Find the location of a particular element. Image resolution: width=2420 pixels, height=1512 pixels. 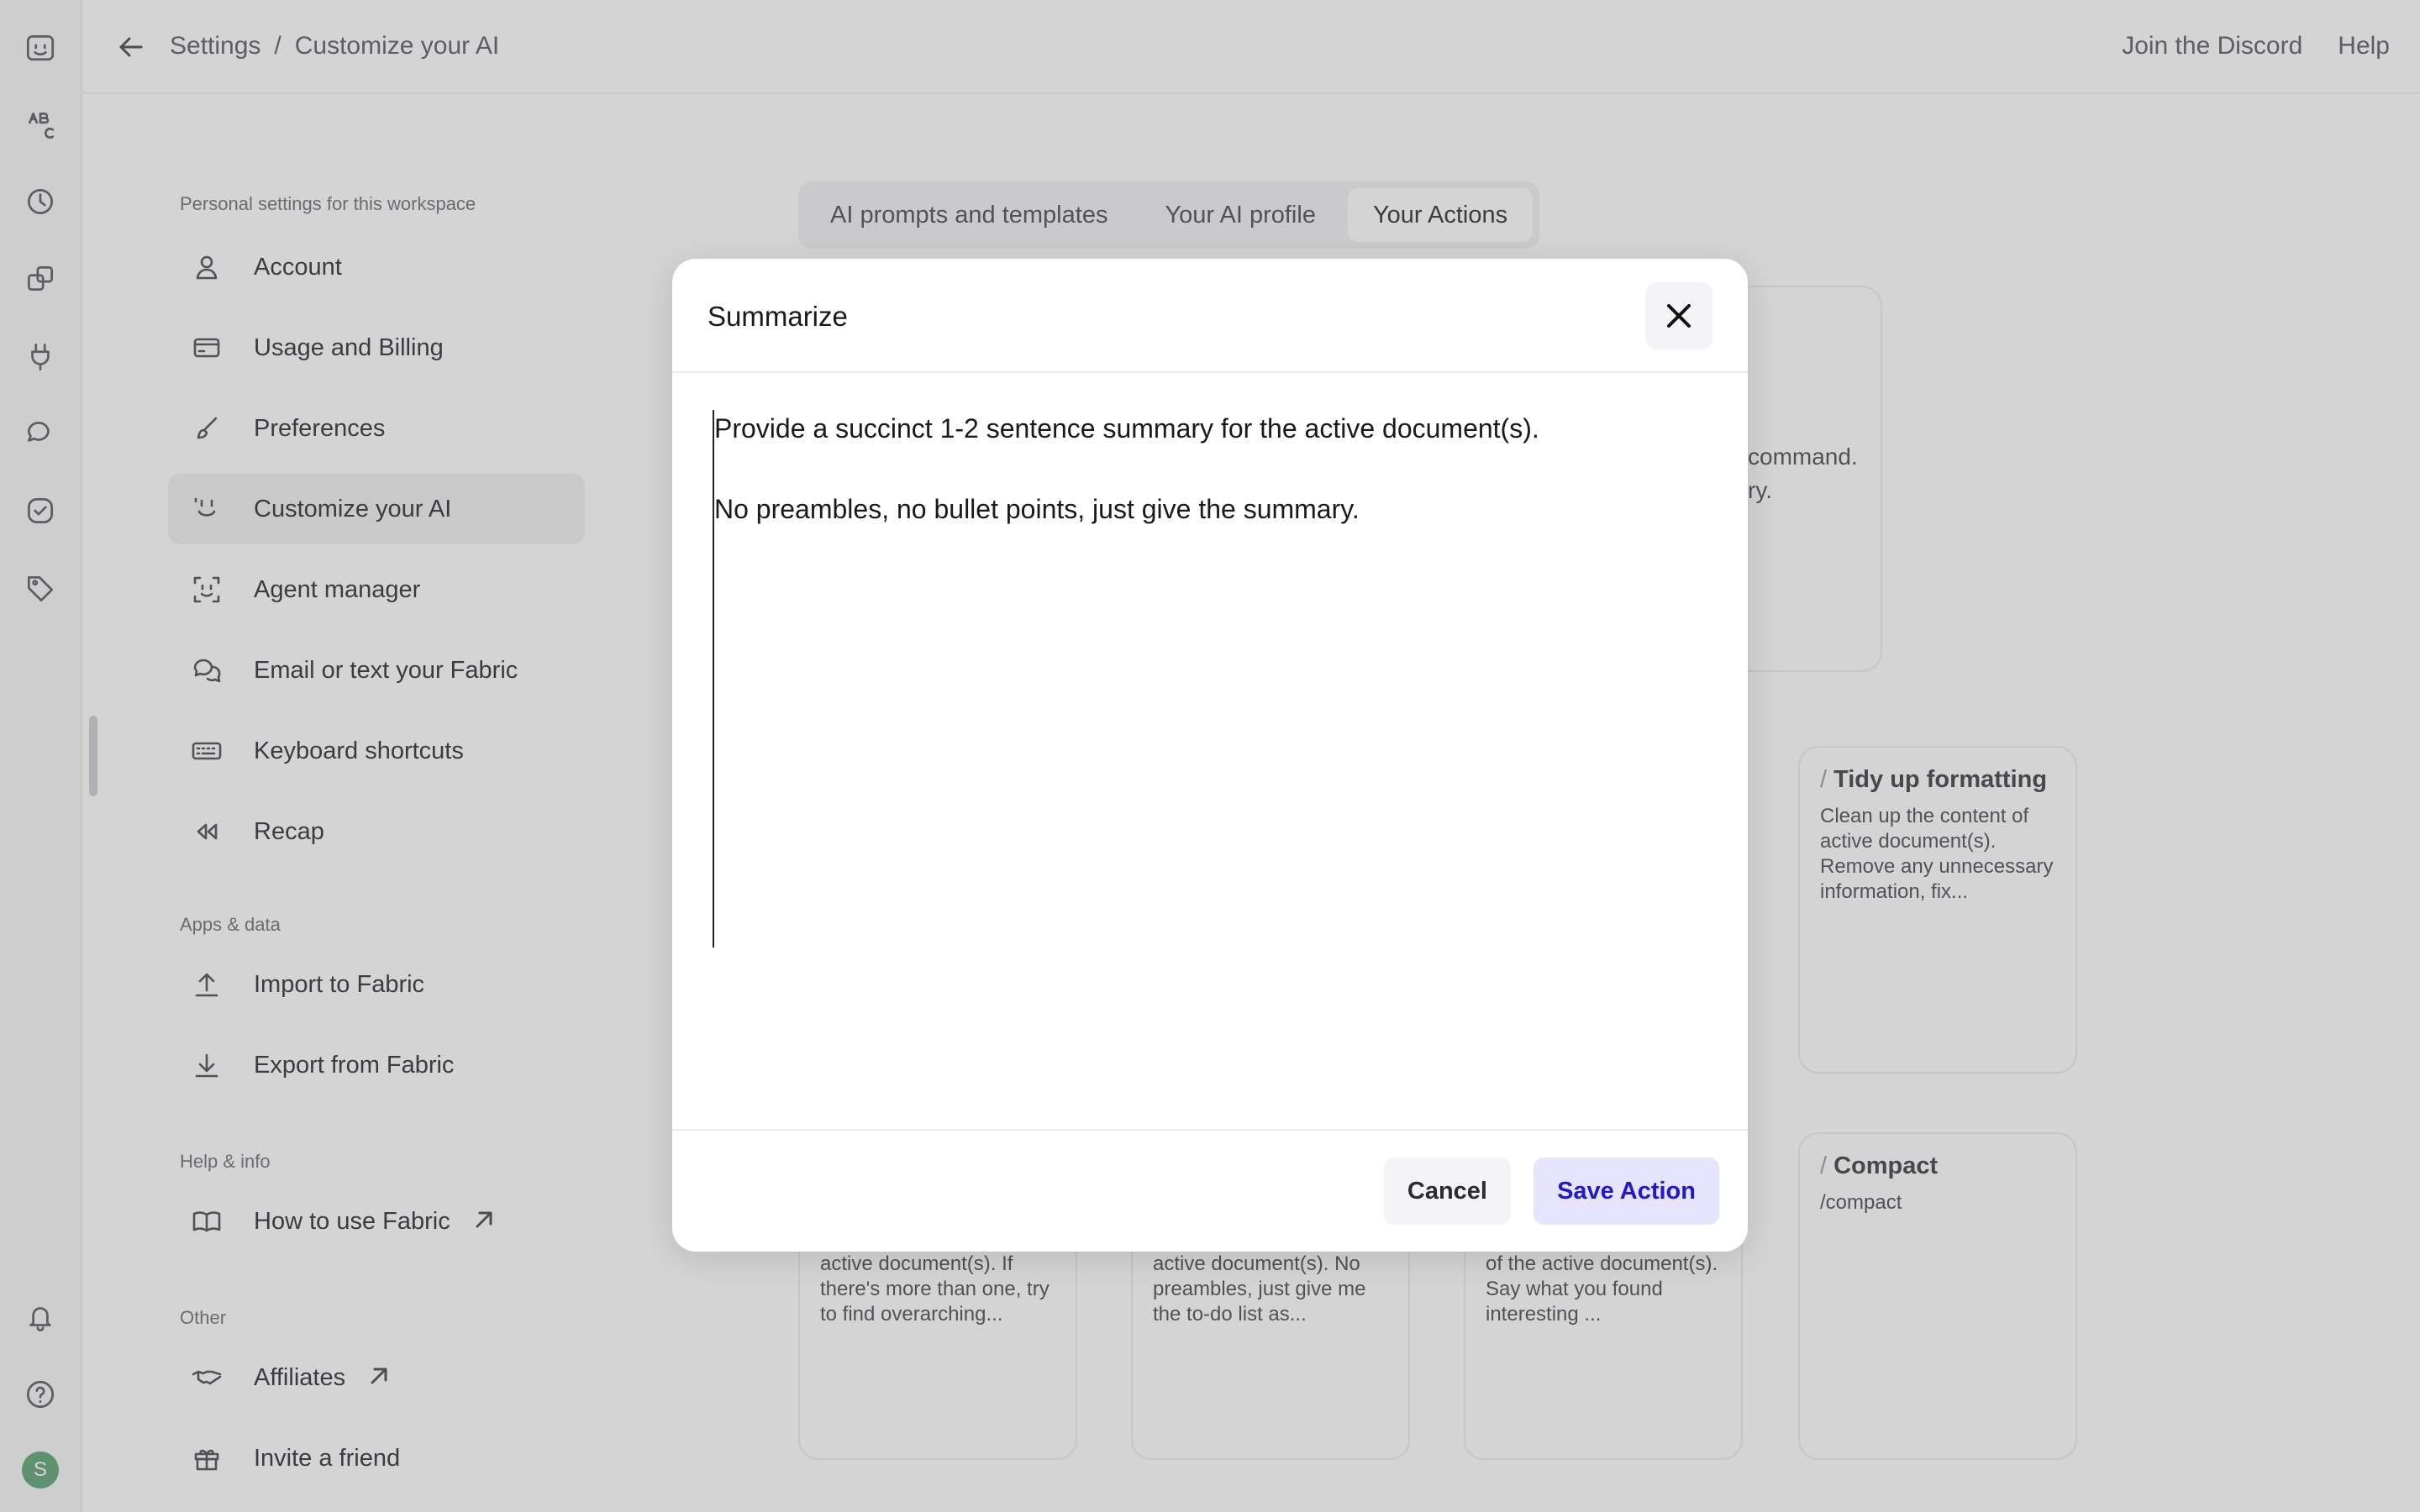

modal-header: Summarize is located at coordinates (1210, 316).